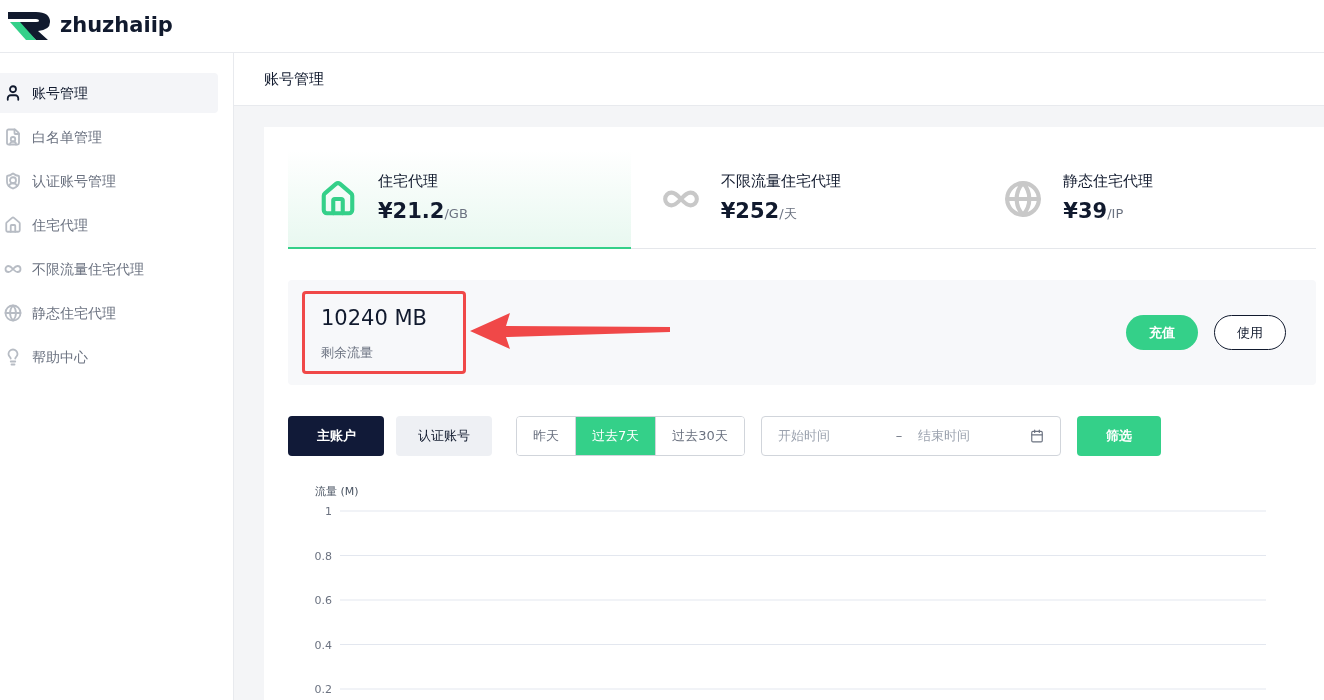  I want to click on sidebar-item: 静态住宅代理, so click(109, 313).